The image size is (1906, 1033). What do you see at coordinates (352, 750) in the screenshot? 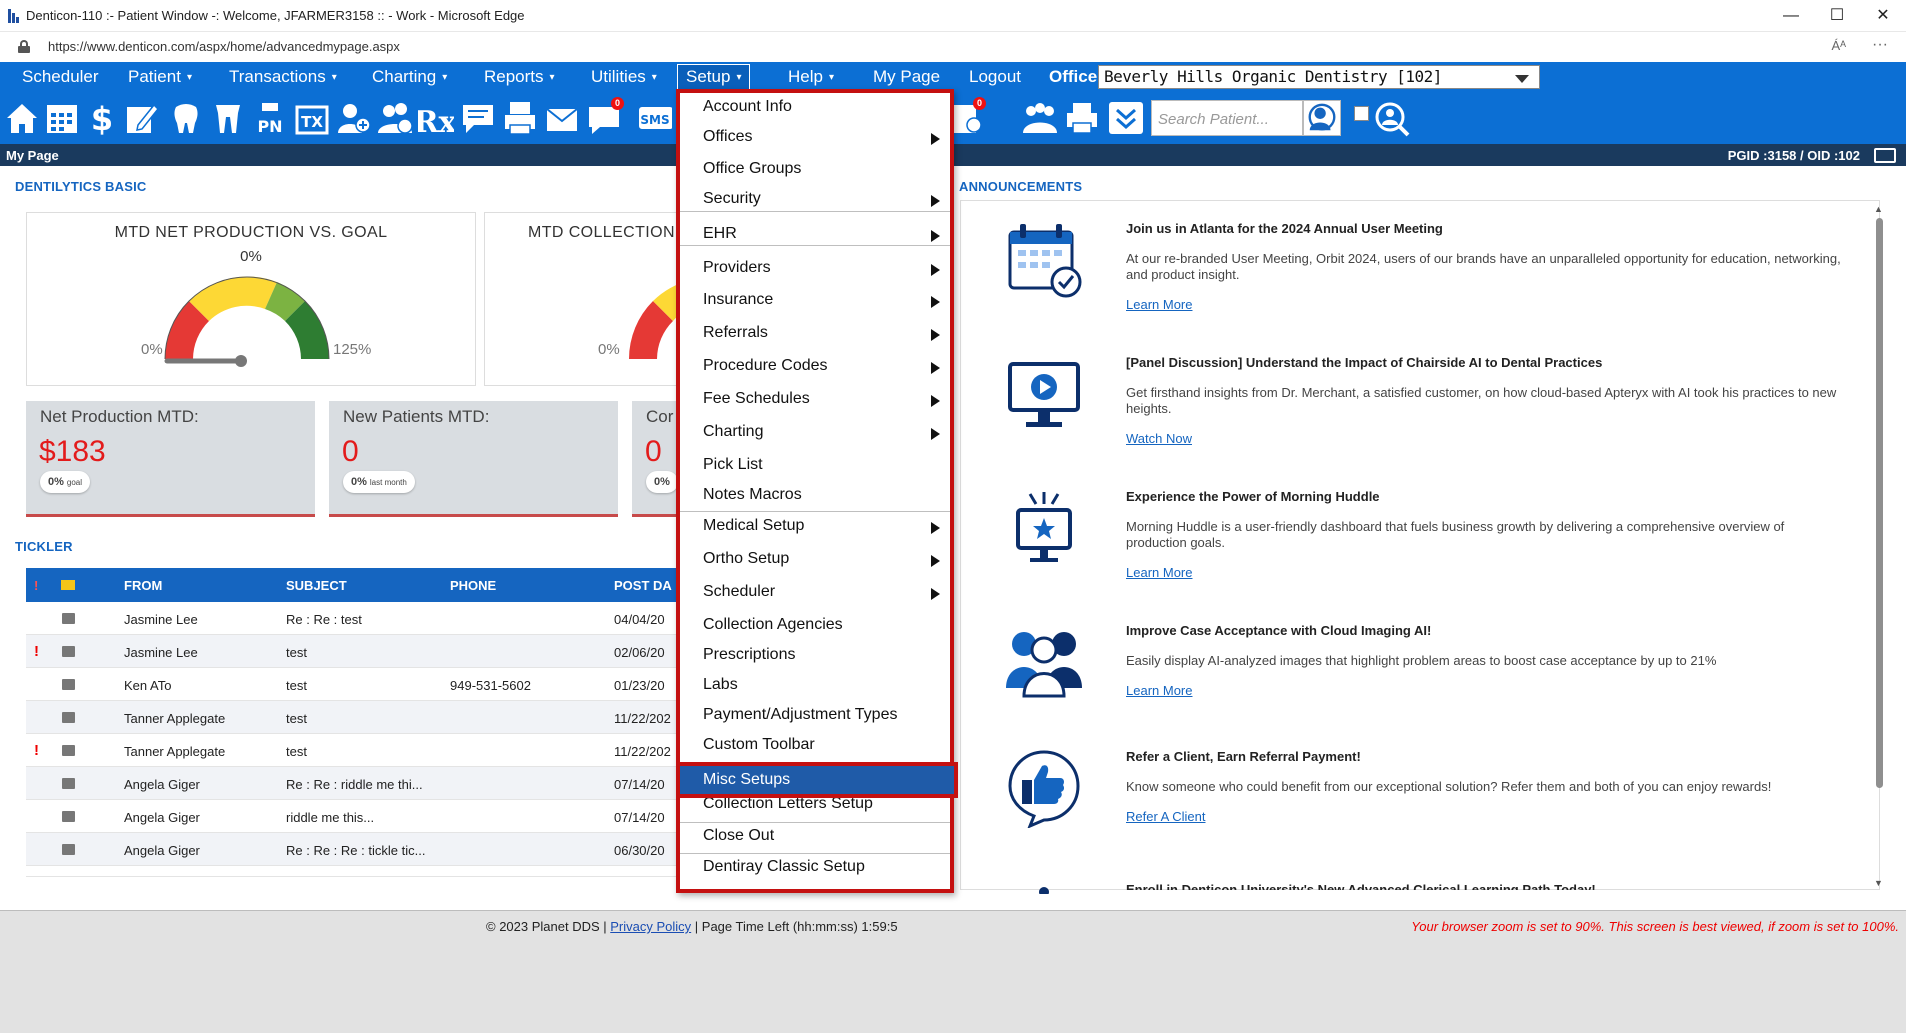
I see `table-row: ! Tanner Applegate test 11/22/202` at bounding box center [352, 750].